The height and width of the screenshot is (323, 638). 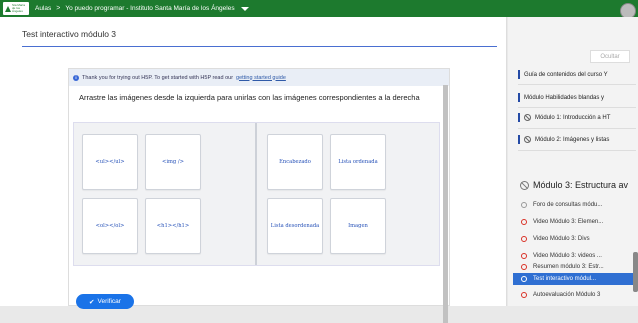 What do you see at coordinates (19, 8) in the screenshot?
I see `logo-text: Sta María de los Ángeles` at bounding box center [19, 8].